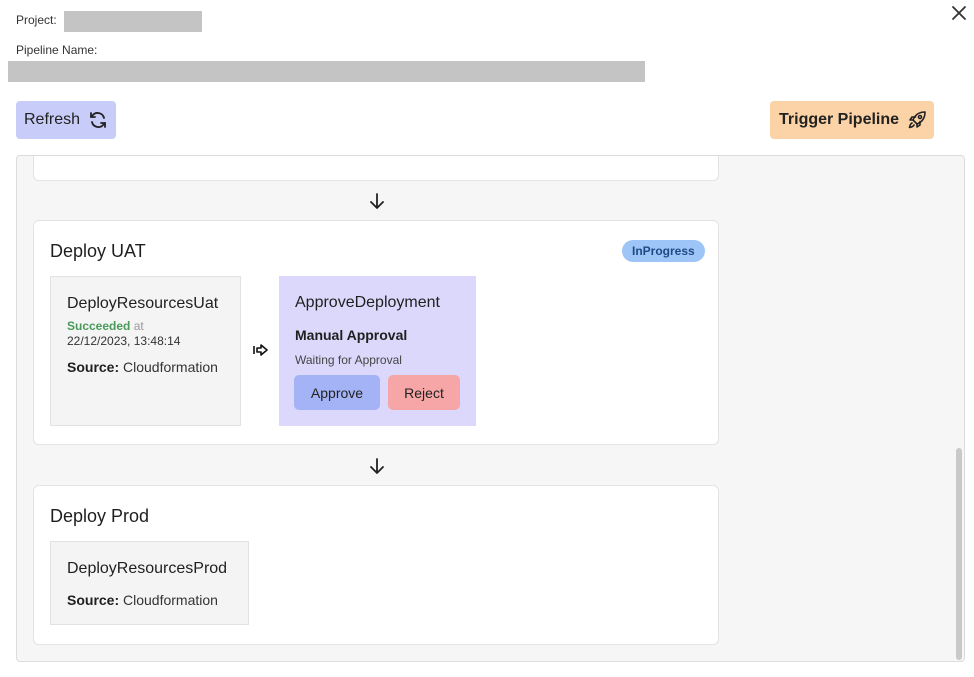 This screenshot has height=677, width=974. I want to click on approve-button: Approve, so click(337, 392).